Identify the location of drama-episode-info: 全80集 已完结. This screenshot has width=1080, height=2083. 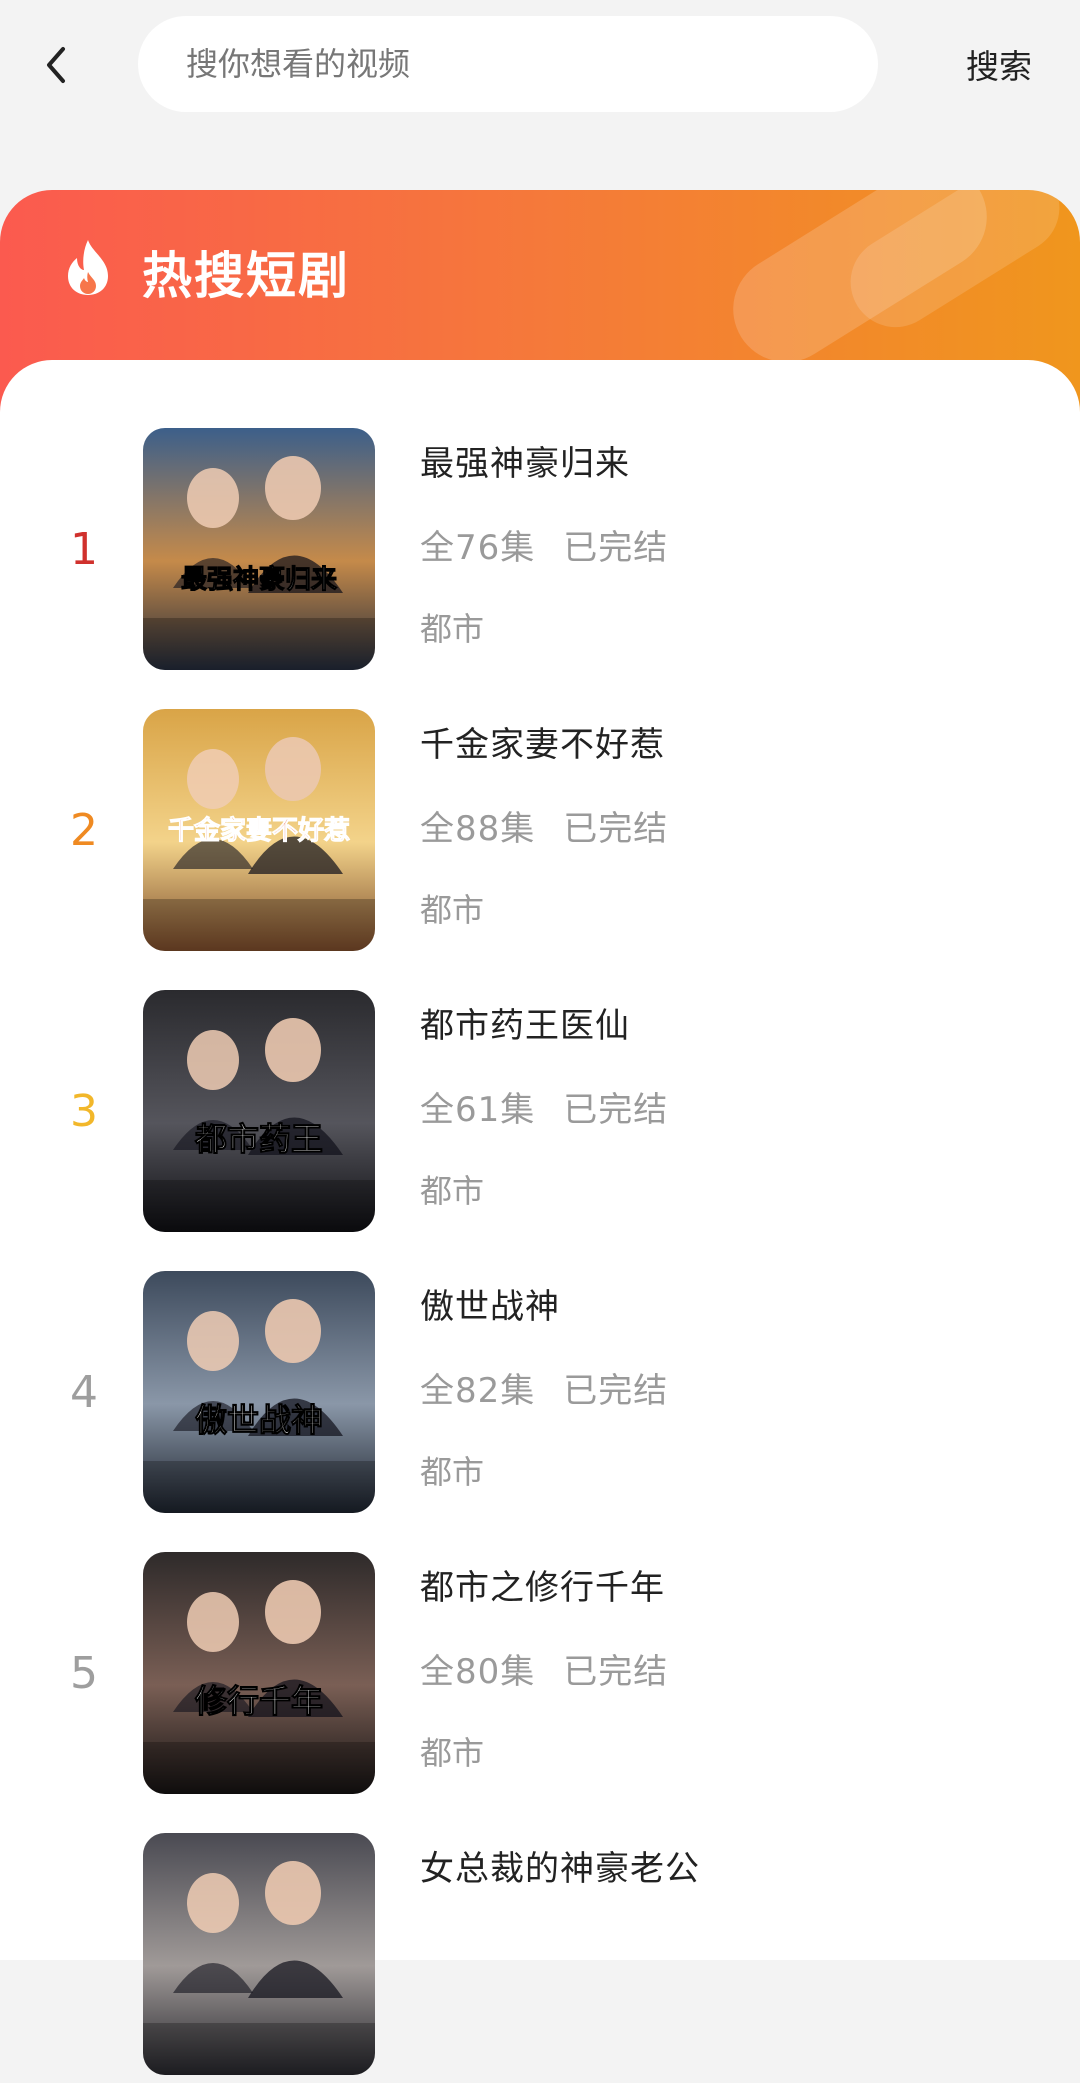
(544, 1668).